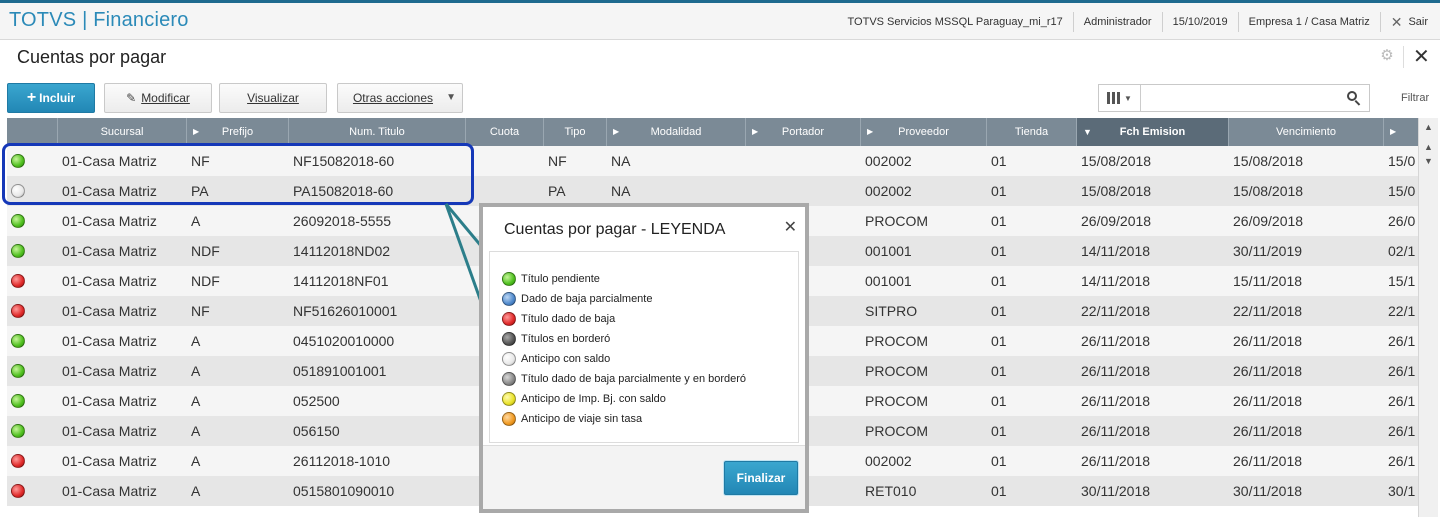 This screenshot has height=517, width=1440. I want to click on col-proveedor: ▶ Proveedor, so click(924, 132).